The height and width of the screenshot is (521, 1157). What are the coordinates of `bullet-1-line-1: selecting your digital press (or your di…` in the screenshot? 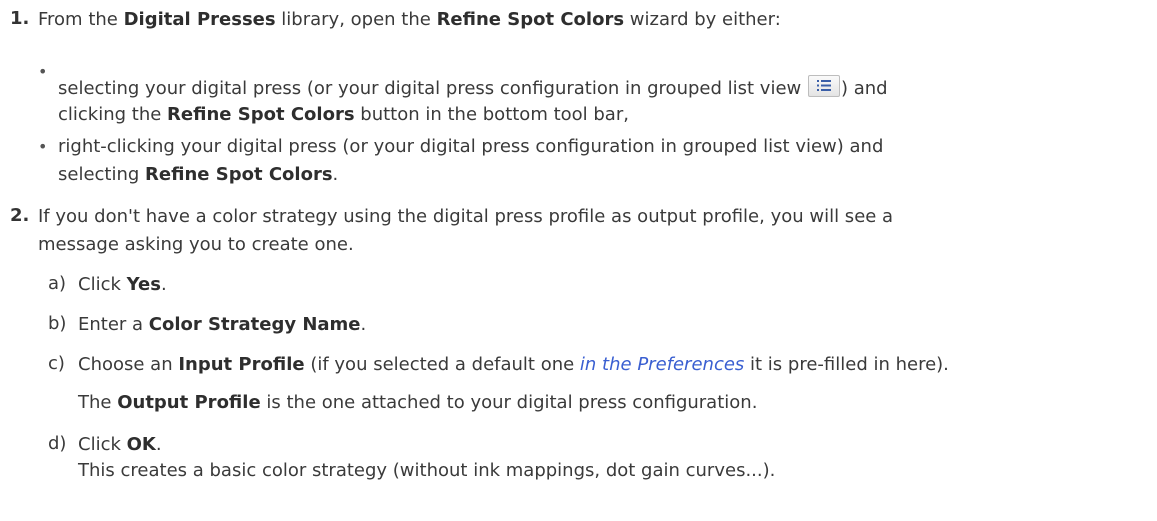 It's located at (473, 88).